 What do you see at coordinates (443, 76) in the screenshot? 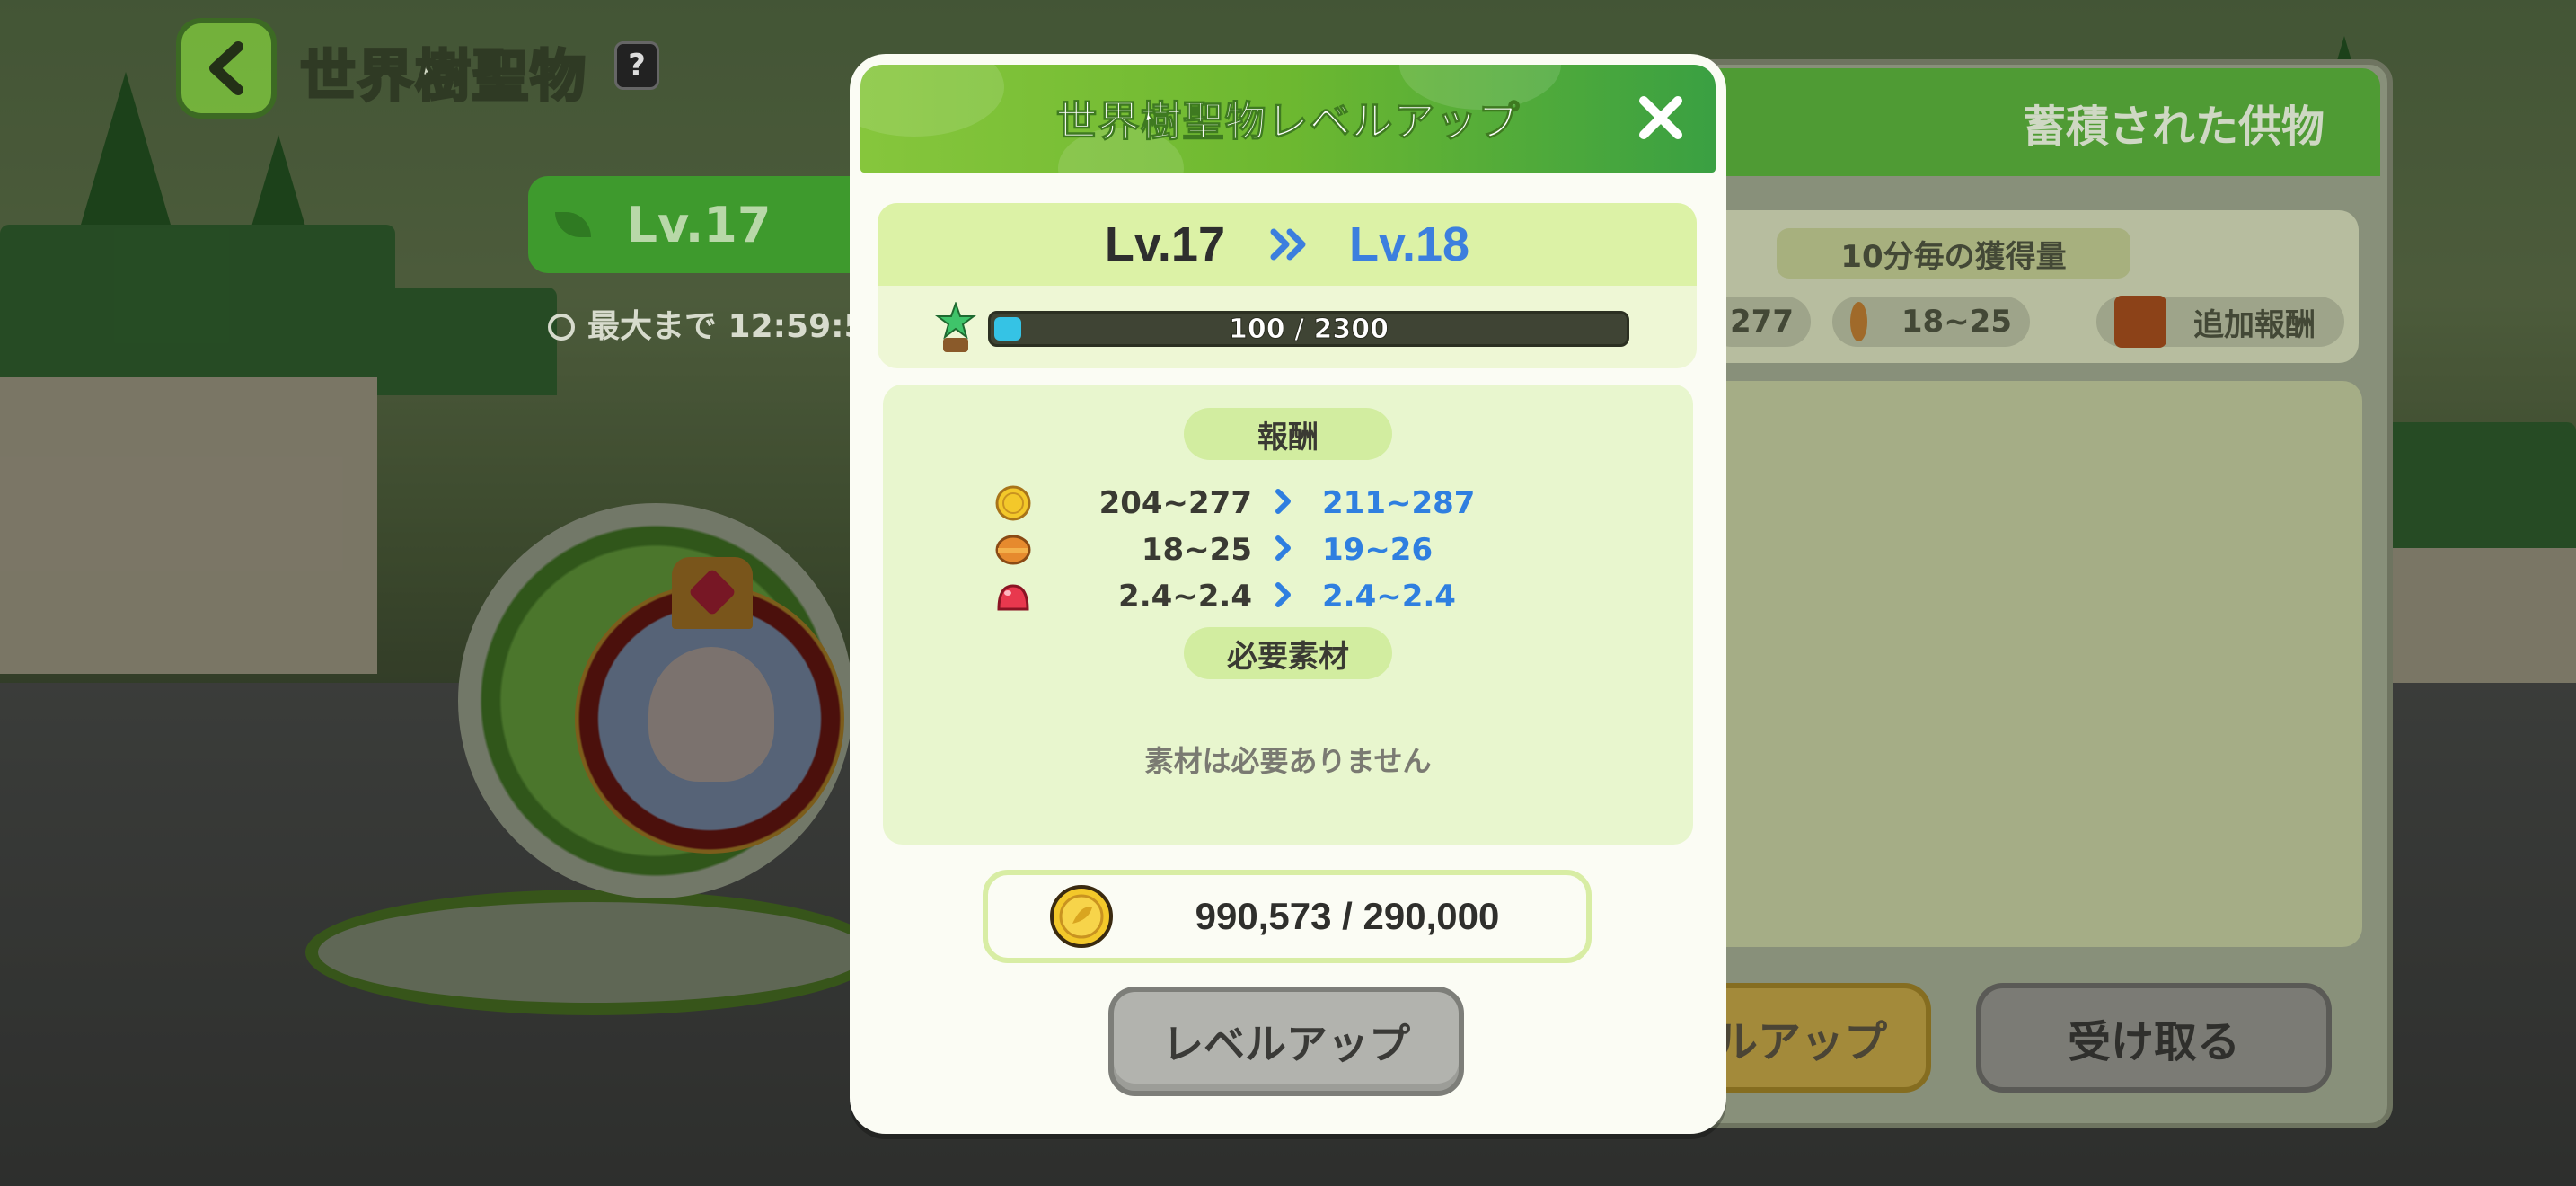
I see `page-title: 世界樹聖物` at bounding box center [443, 76].